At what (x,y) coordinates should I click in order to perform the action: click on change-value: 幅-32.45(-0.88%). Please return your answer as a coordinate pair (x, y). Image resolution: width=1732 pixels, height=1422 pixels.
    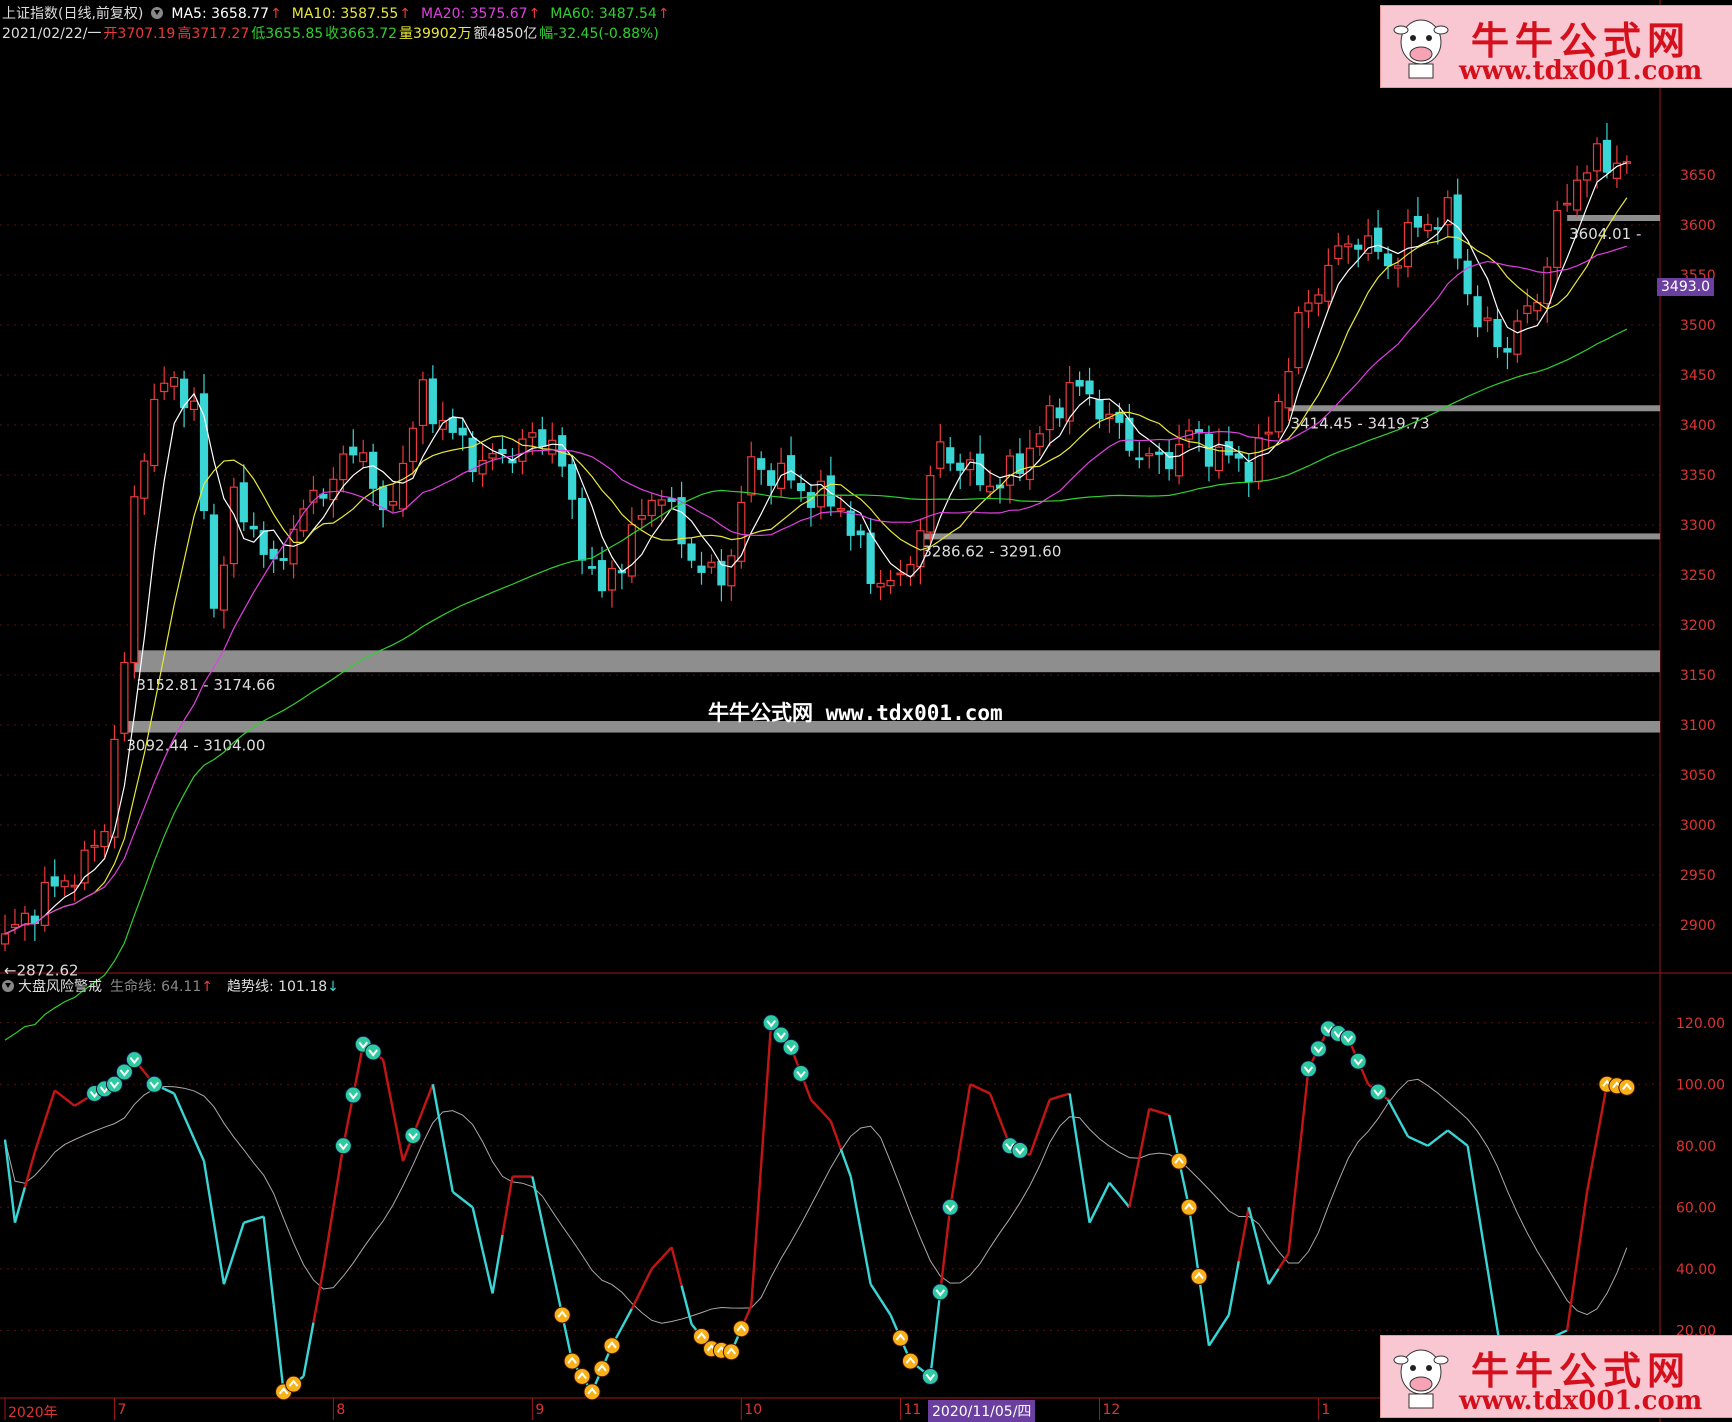
    Looking at the image, I should click on (599, 34).